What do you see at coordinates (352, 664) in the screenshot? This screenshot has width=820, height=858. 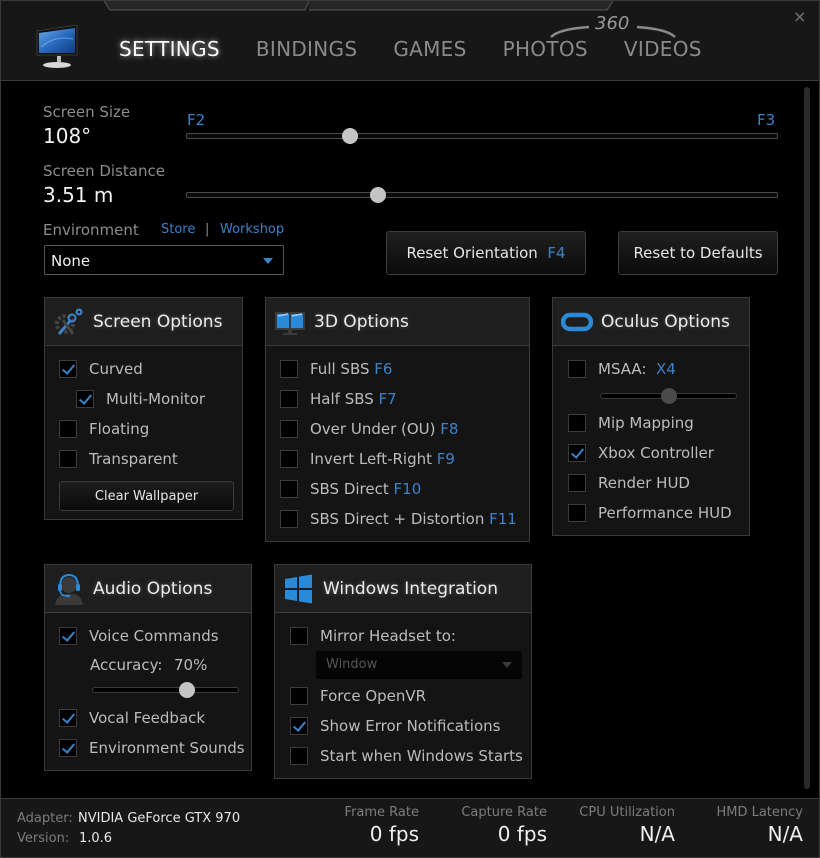 I see `mirror-target-value: Window` at bounding box center [352, 664].